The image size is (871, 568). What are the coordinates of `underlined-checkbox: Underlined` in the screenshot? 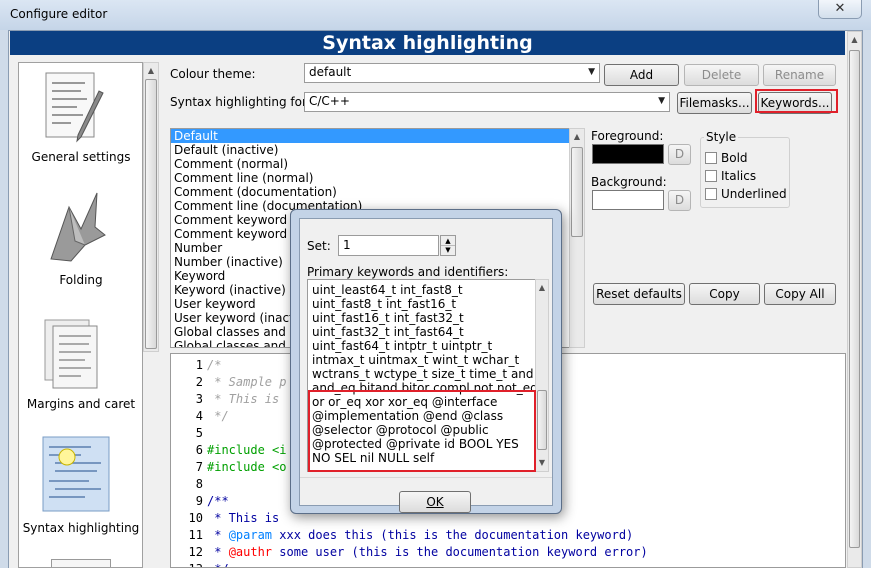 It's located at (746, 194).